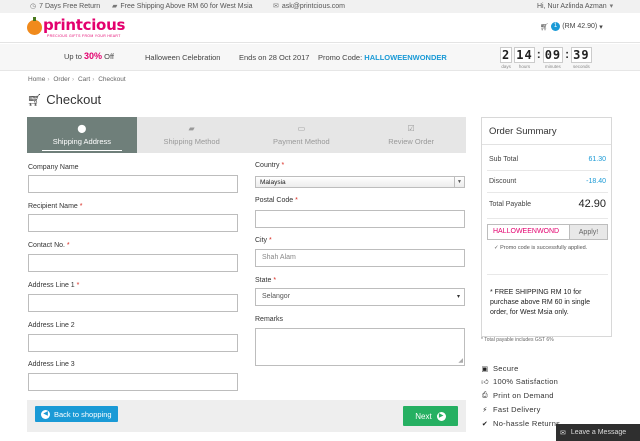  Describe the element at coordinates (36, 79) in the screenshot. I see `breadcrumb-home: Home` at that location.